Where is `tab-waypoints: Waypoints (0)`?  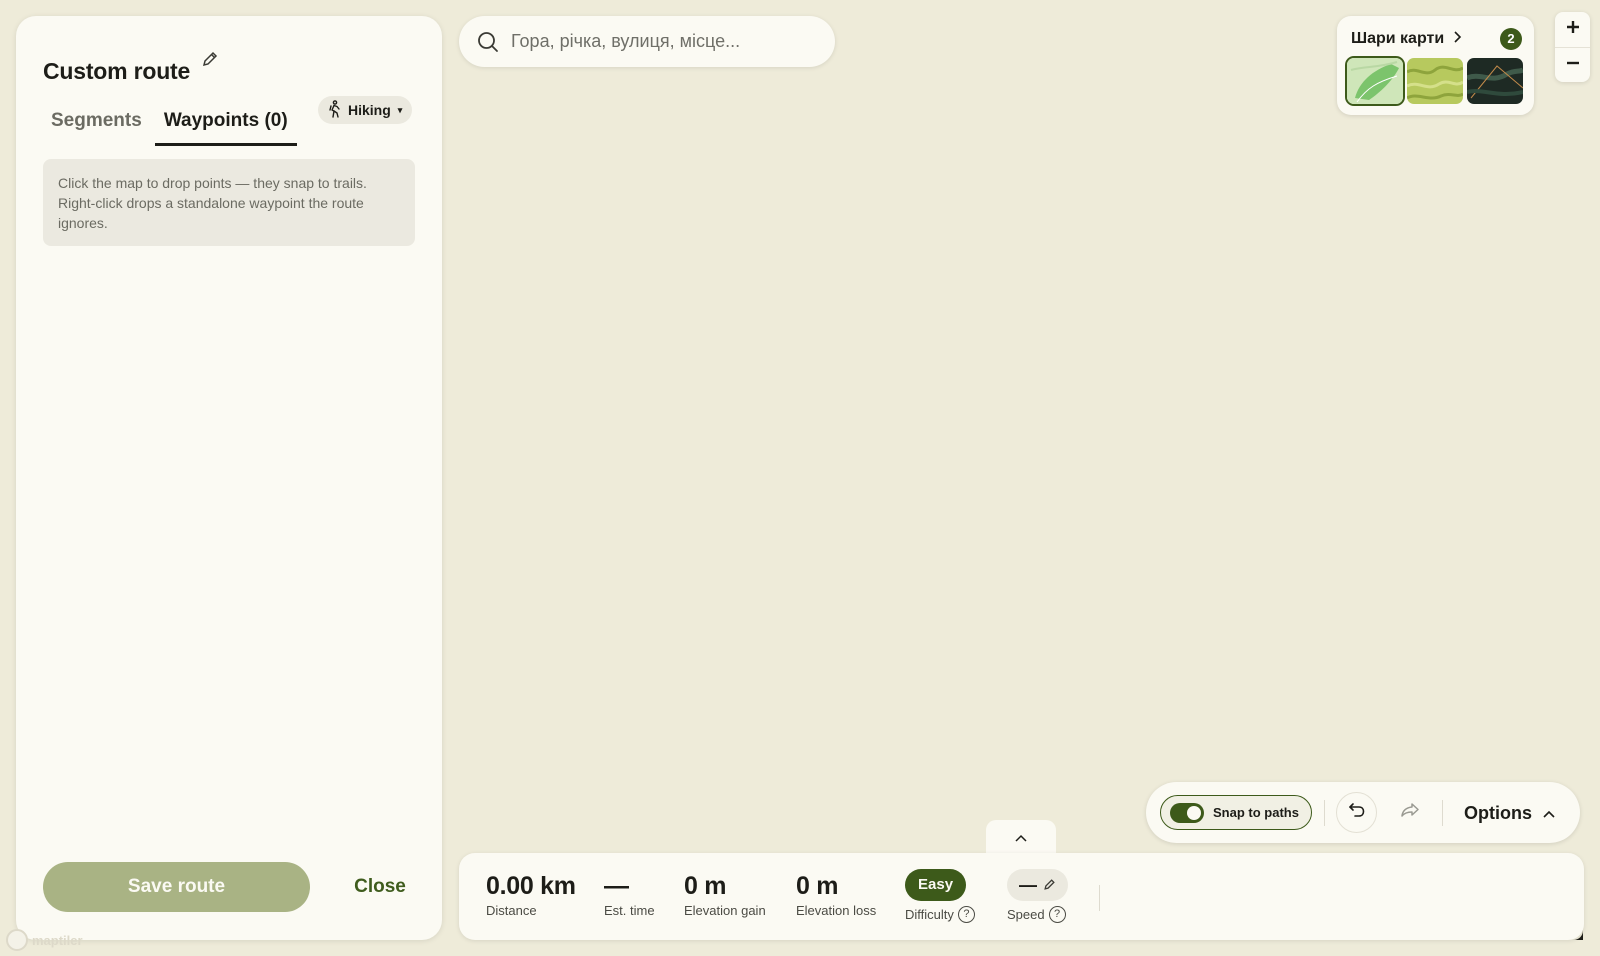
tab-waypoints: Waypoints (0) is located at coordinates (225, 121).